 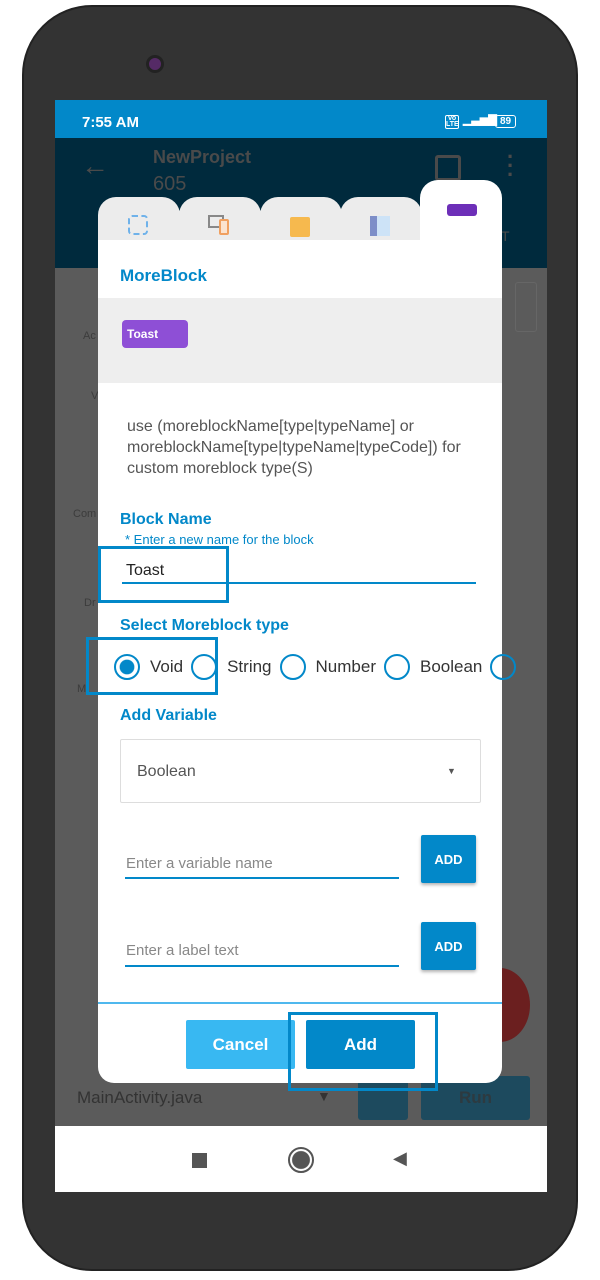 What do you see at coordinates (152, 666) in the screenshot?
I see `highlight-void-radio` at bounding box center [152, 666].